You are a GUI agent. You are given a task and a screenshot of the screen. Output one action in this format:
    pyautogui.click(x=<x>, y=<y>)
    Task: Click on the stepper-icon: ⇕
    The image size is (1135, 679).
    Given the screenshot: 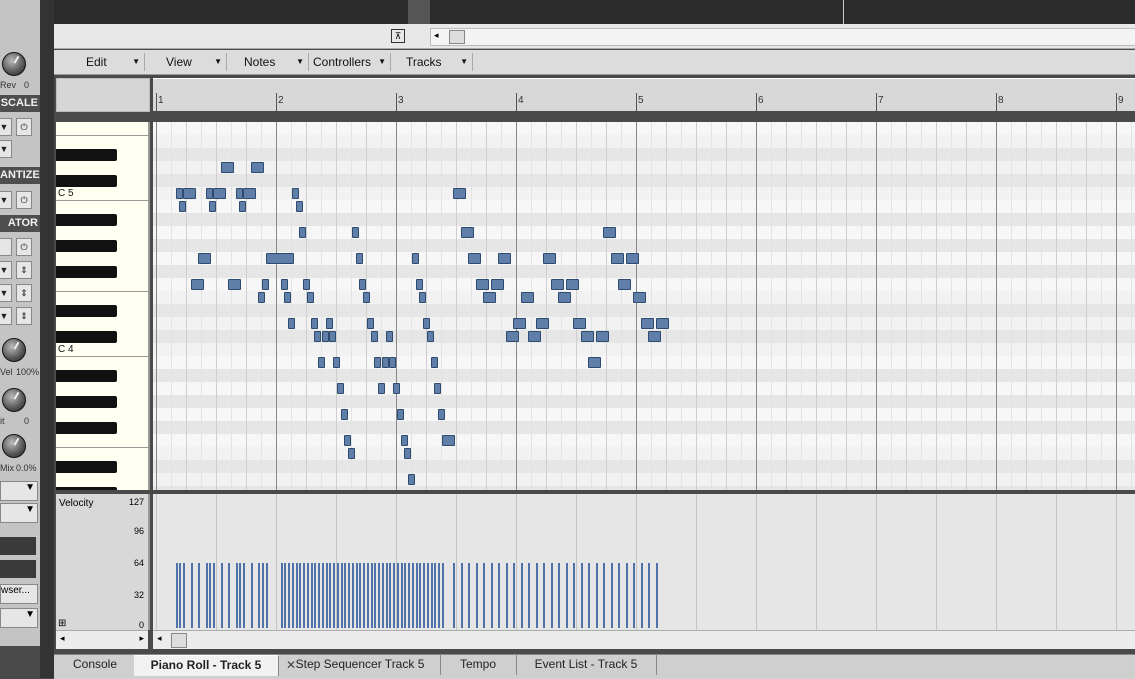 What is the action you would take?
    pyautogui.click(x=24, y=316)
    